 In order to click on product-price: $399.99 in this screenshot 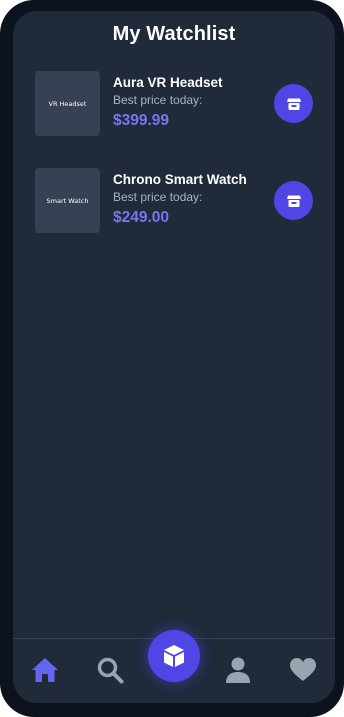, I will do `click(141, 120)`.